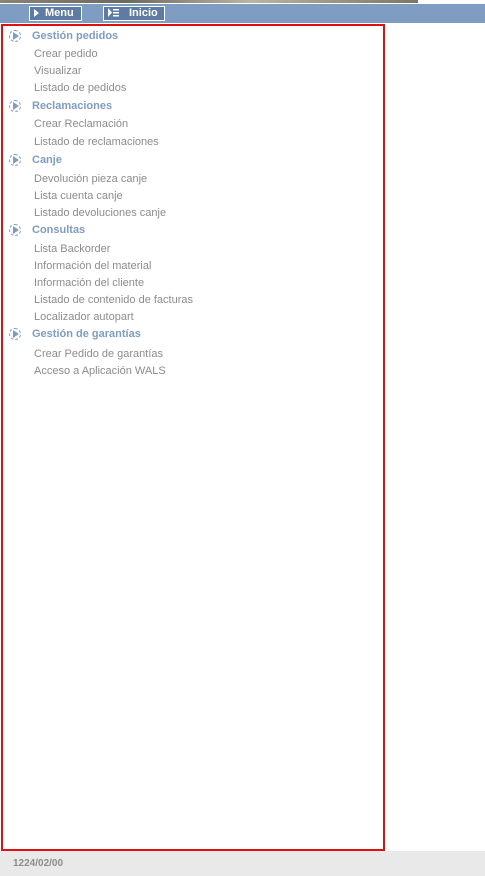  Describe the element at coordinates (59, 230) in the screenshot. I see `menu-section-title: Consultas` at that location.